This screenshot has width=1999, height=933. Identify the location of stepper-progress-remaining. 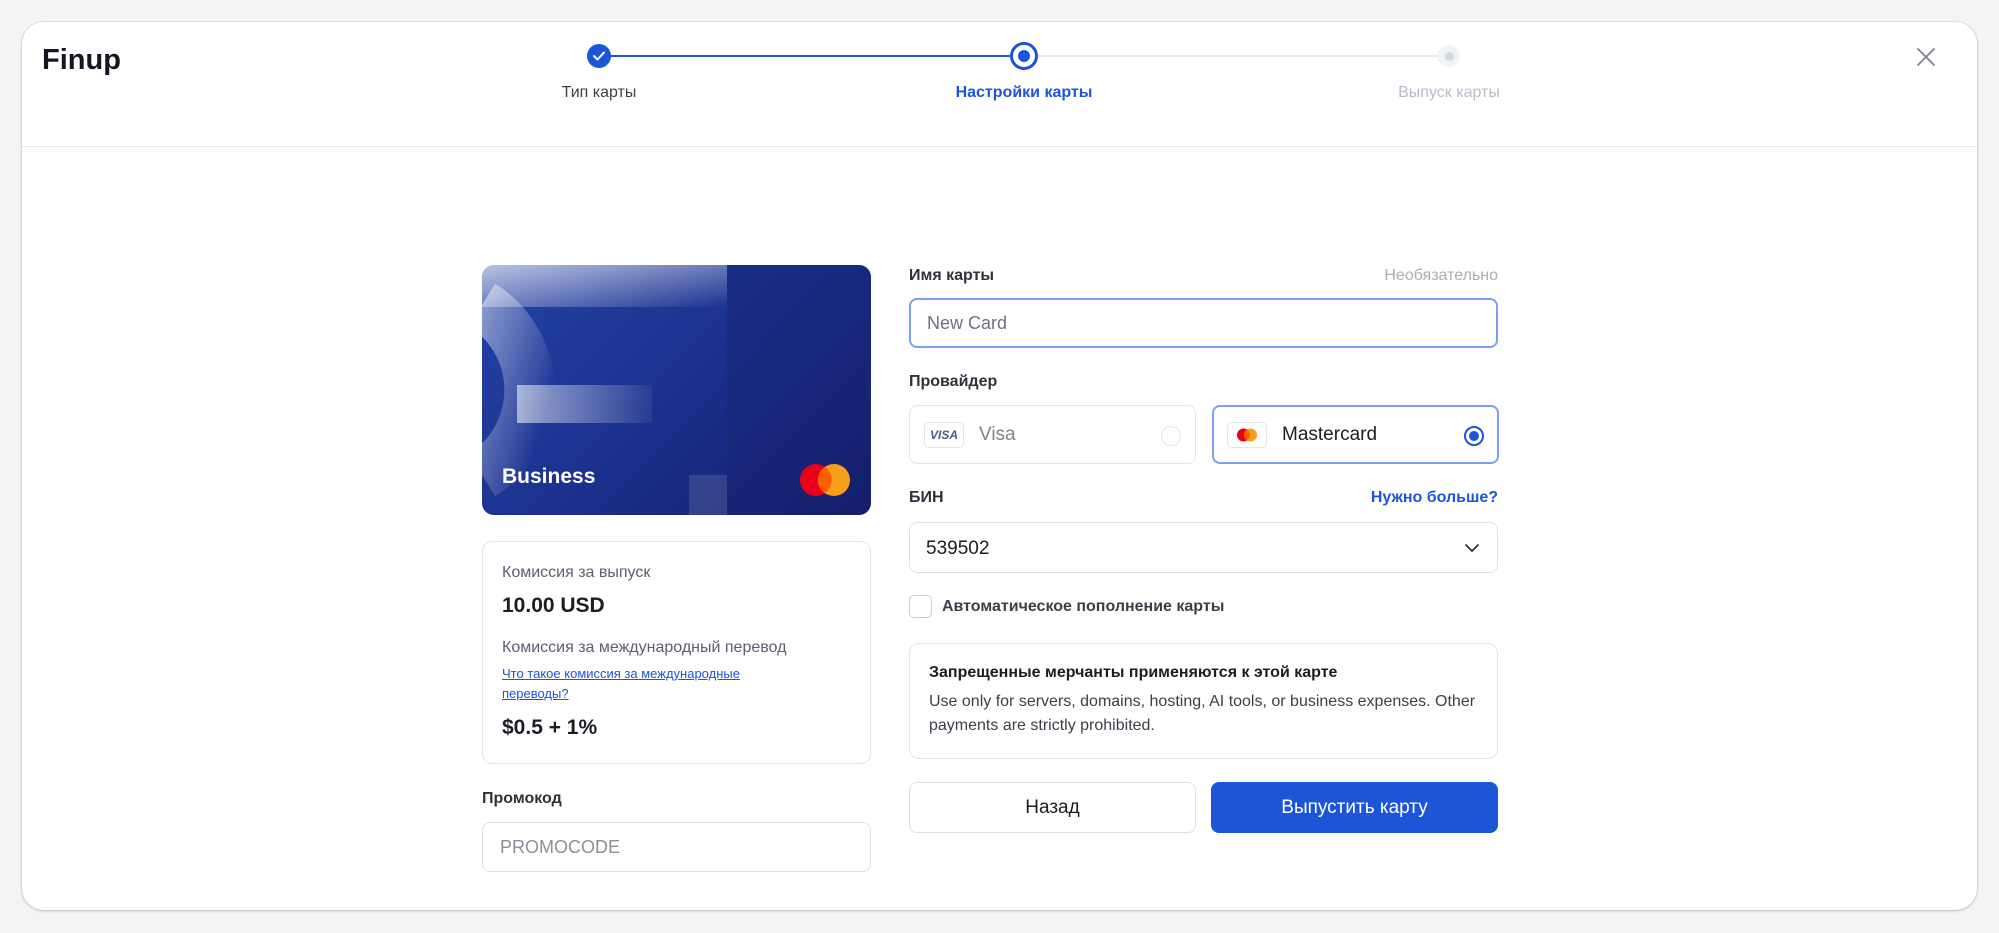
(1240, 56).